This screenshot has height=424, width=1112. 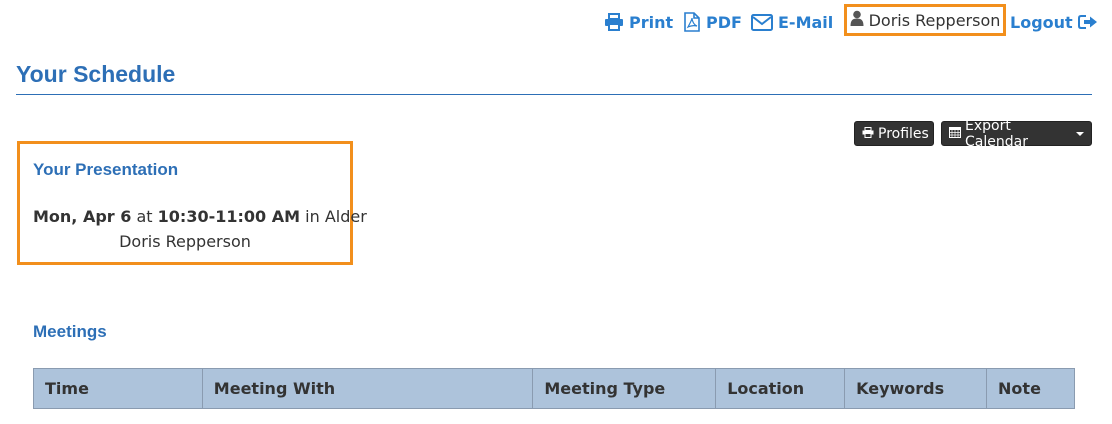 I want to click on meetings-heading: Meetings, so click(x=70, y=331).